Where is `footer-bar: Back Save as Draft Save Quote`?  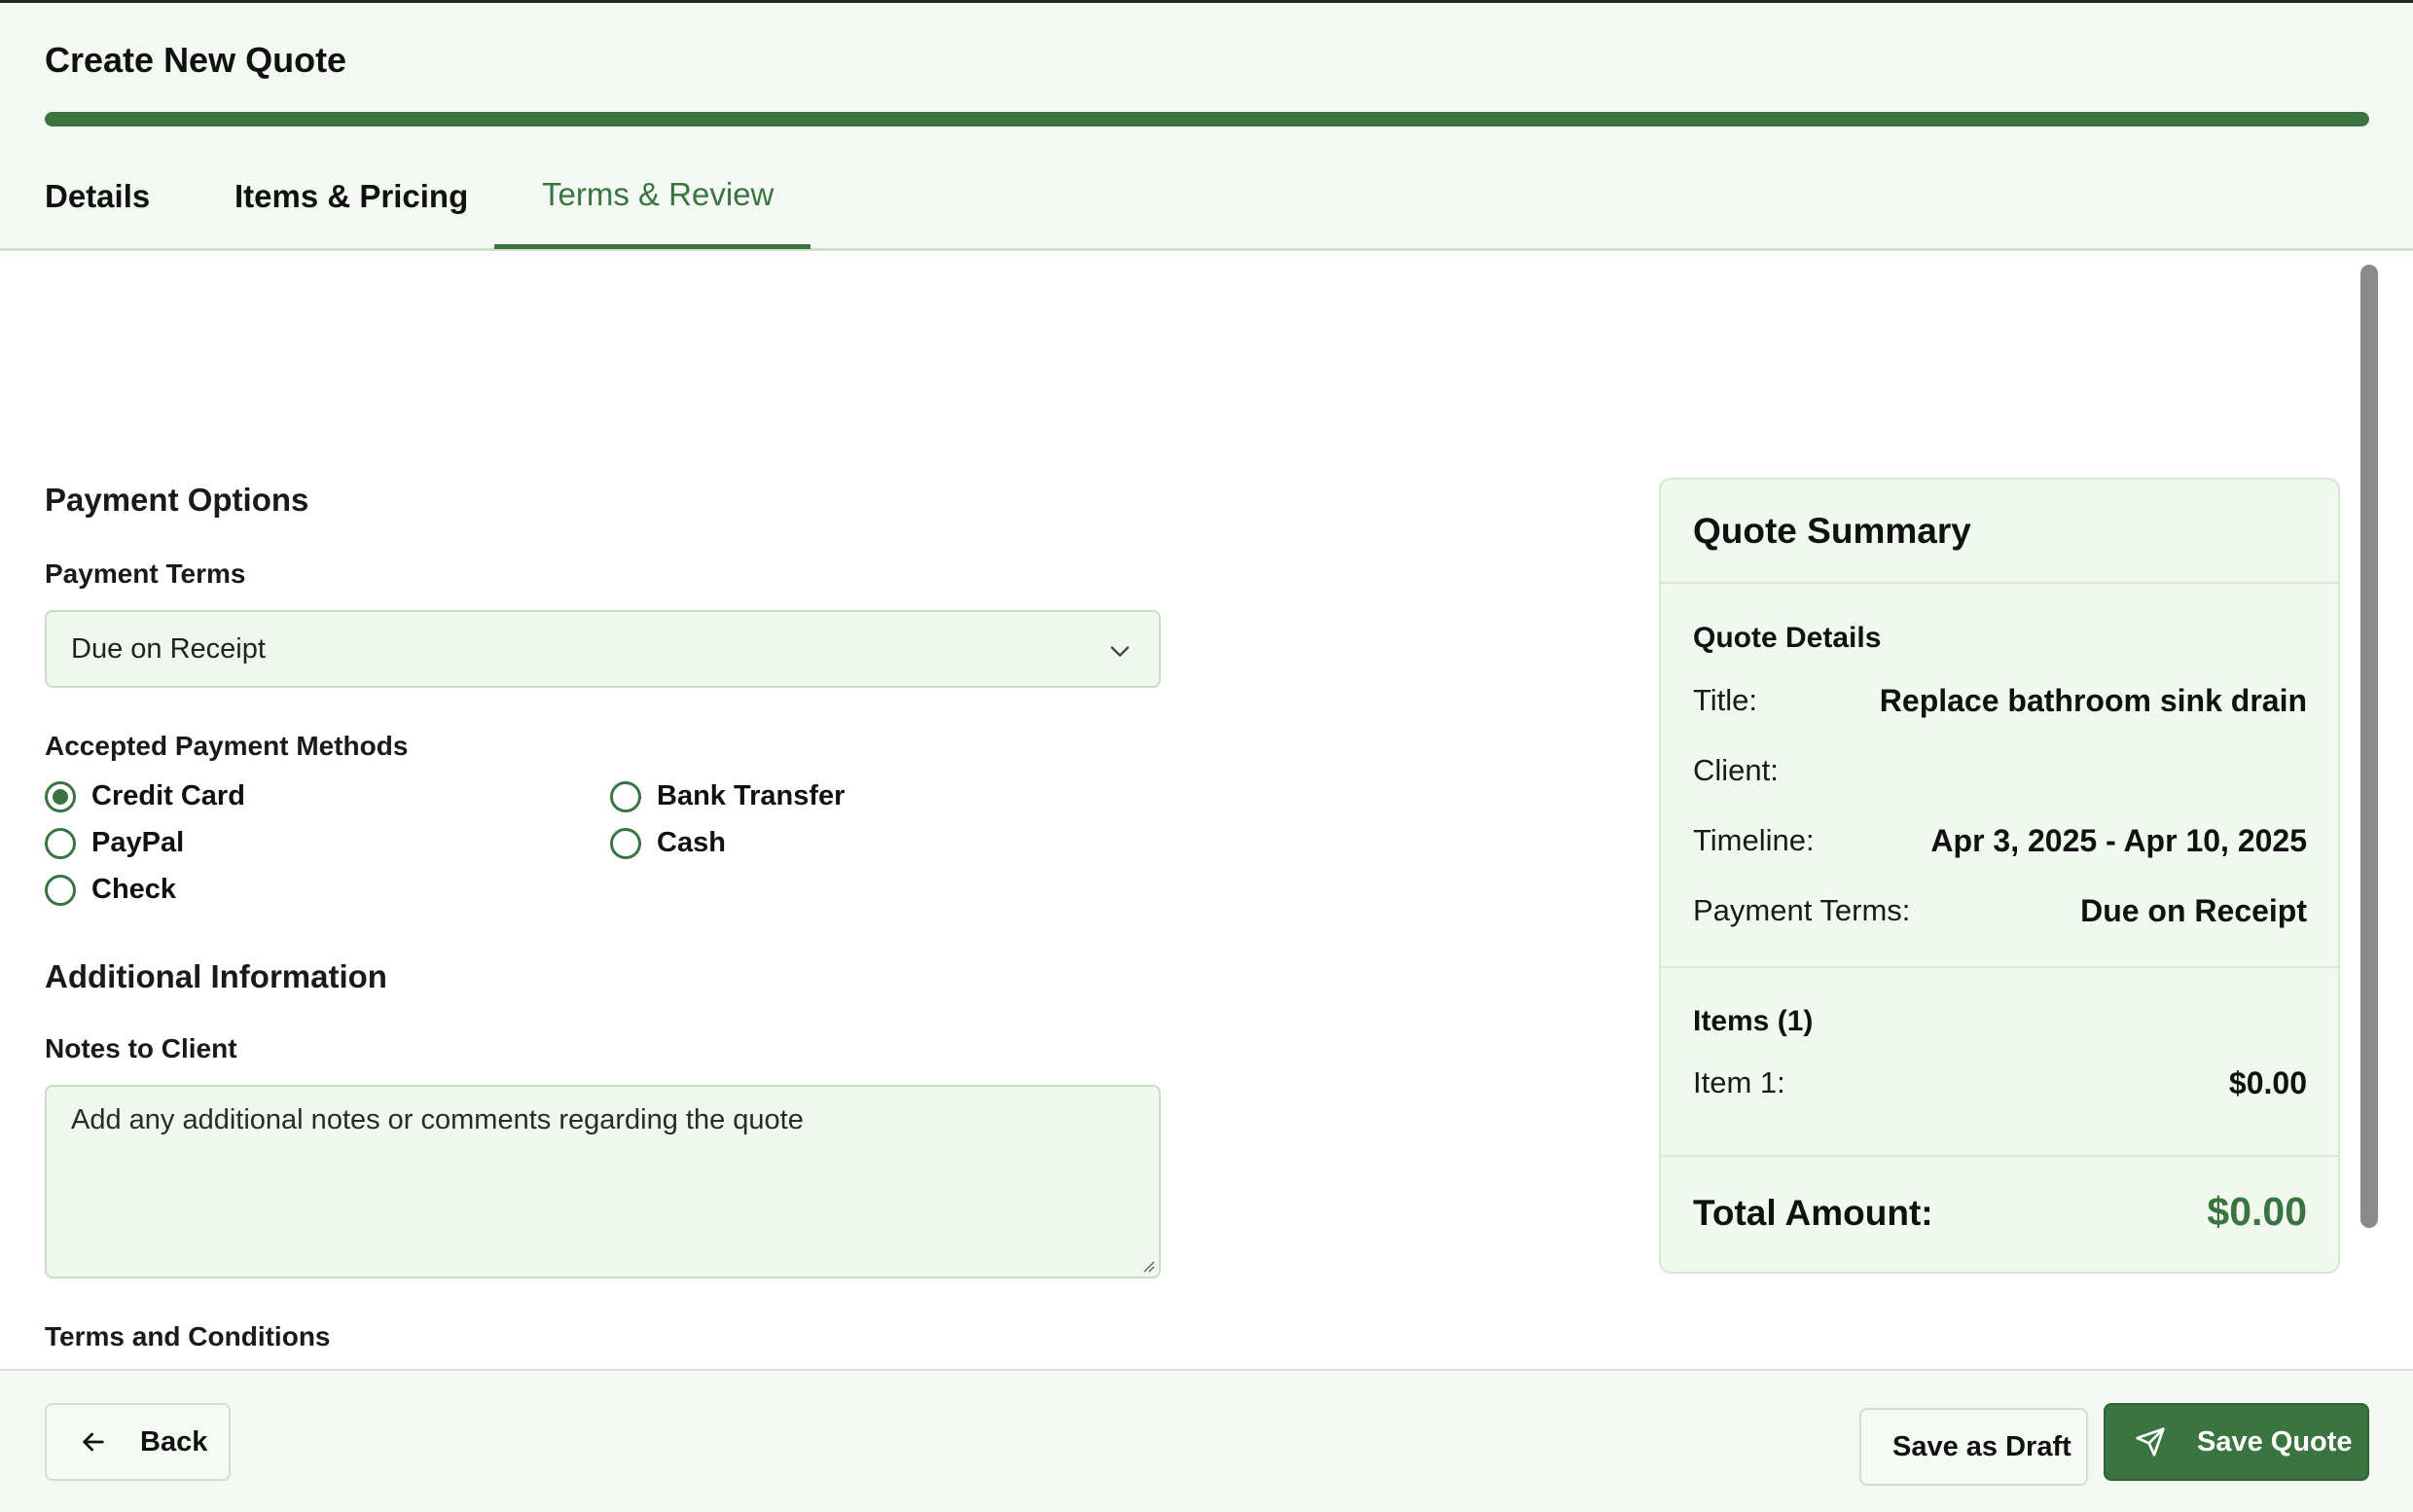
footer-bar: Back Save as Draft Save Quote is located at coordinates (1206, 1440).